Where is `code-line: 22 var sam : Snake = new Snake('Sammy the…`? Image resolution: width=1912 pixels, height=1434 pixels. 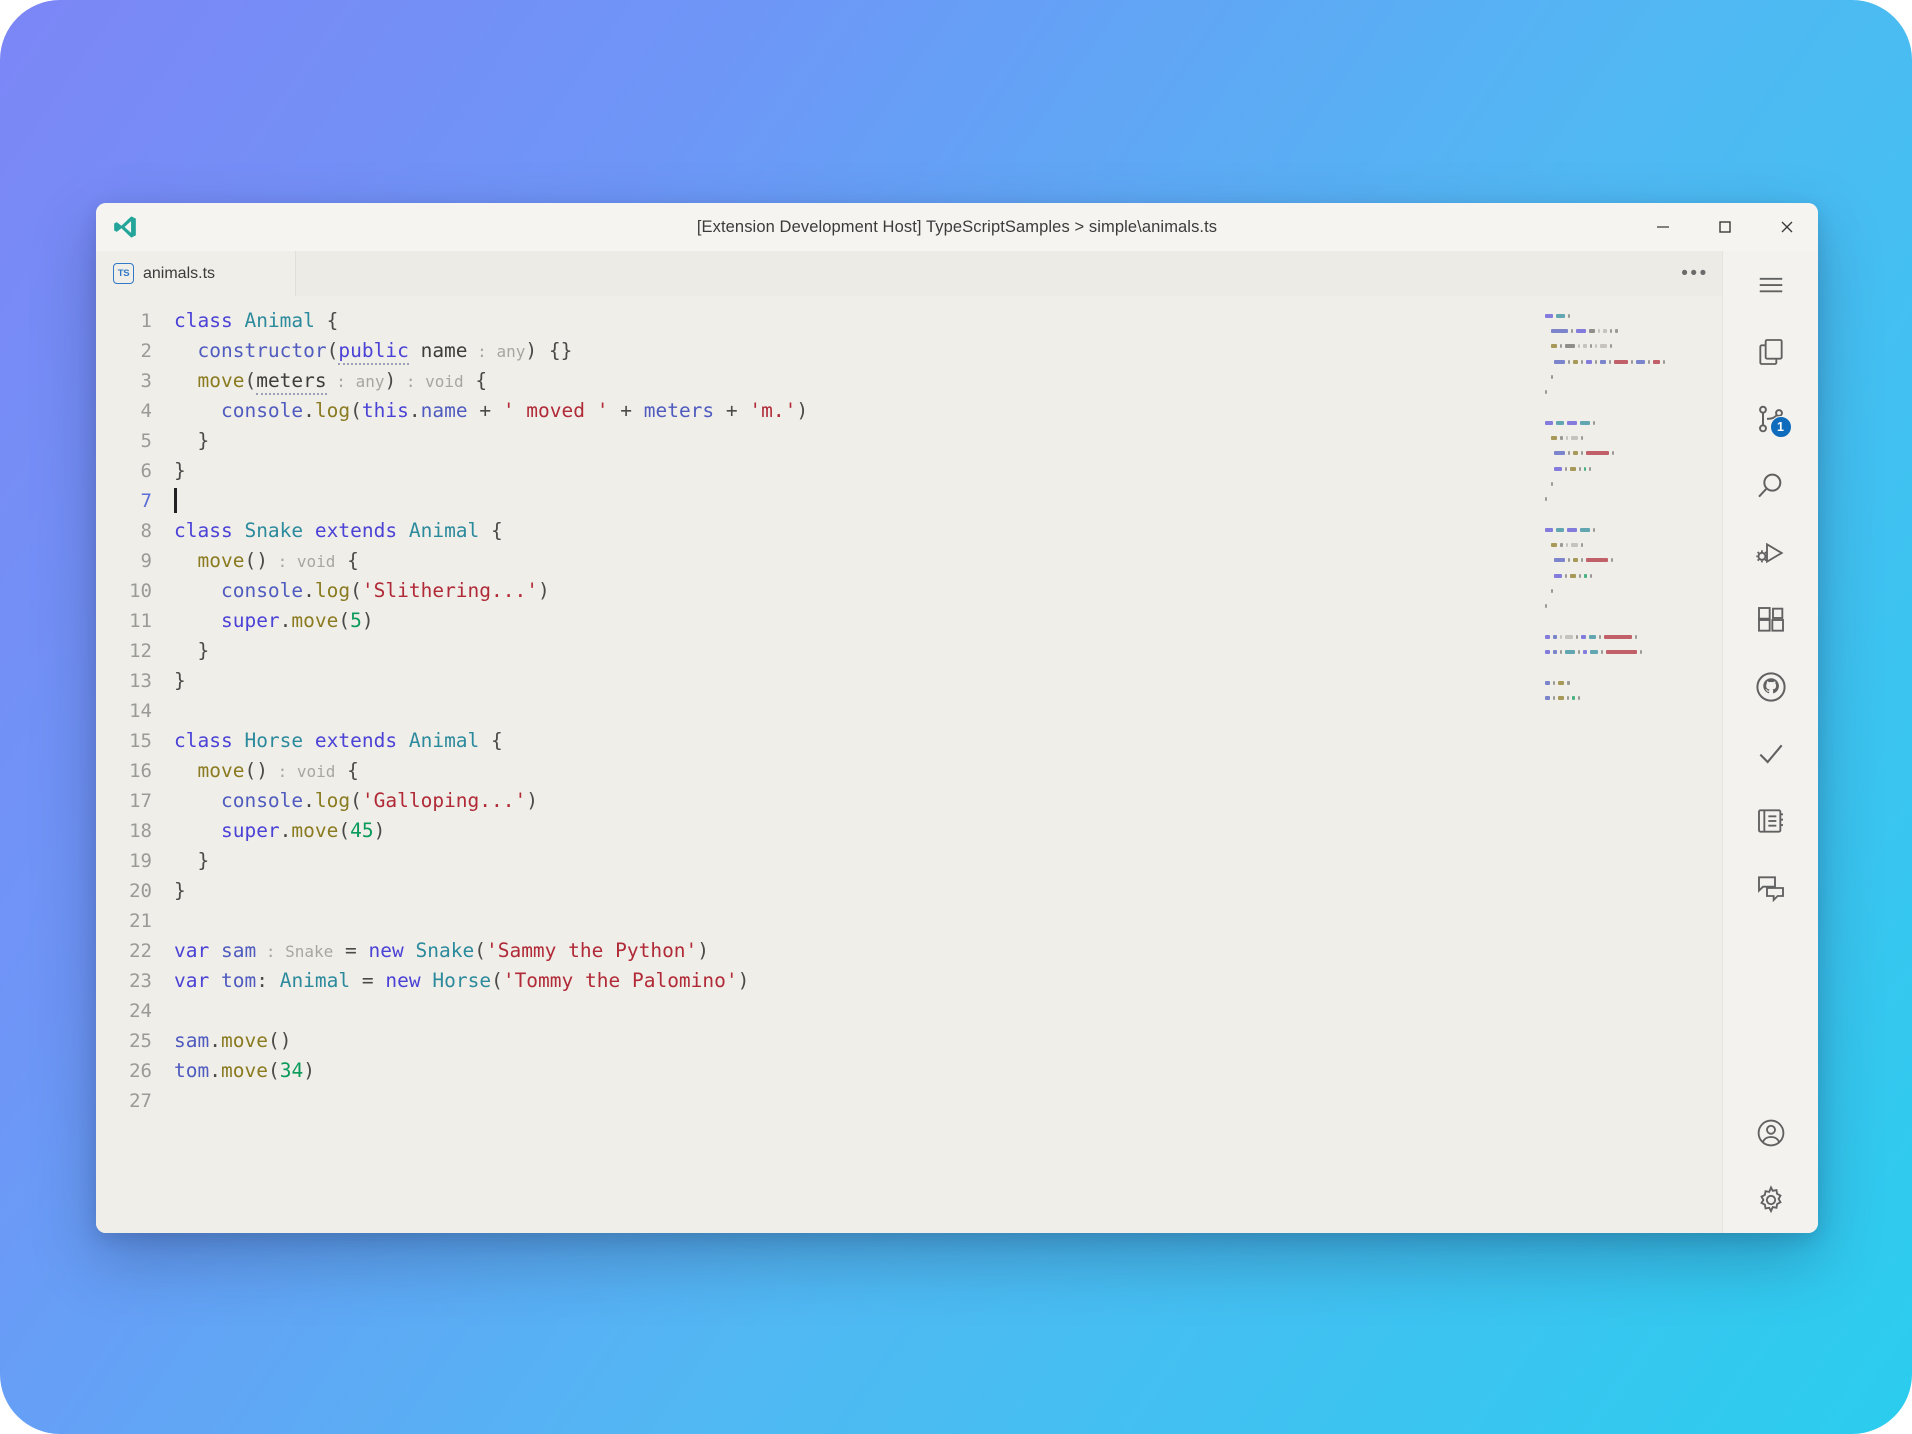 code-line: 22 var sam : Snake = new Snake('Sammy the… is located at coordinates (816, 951).